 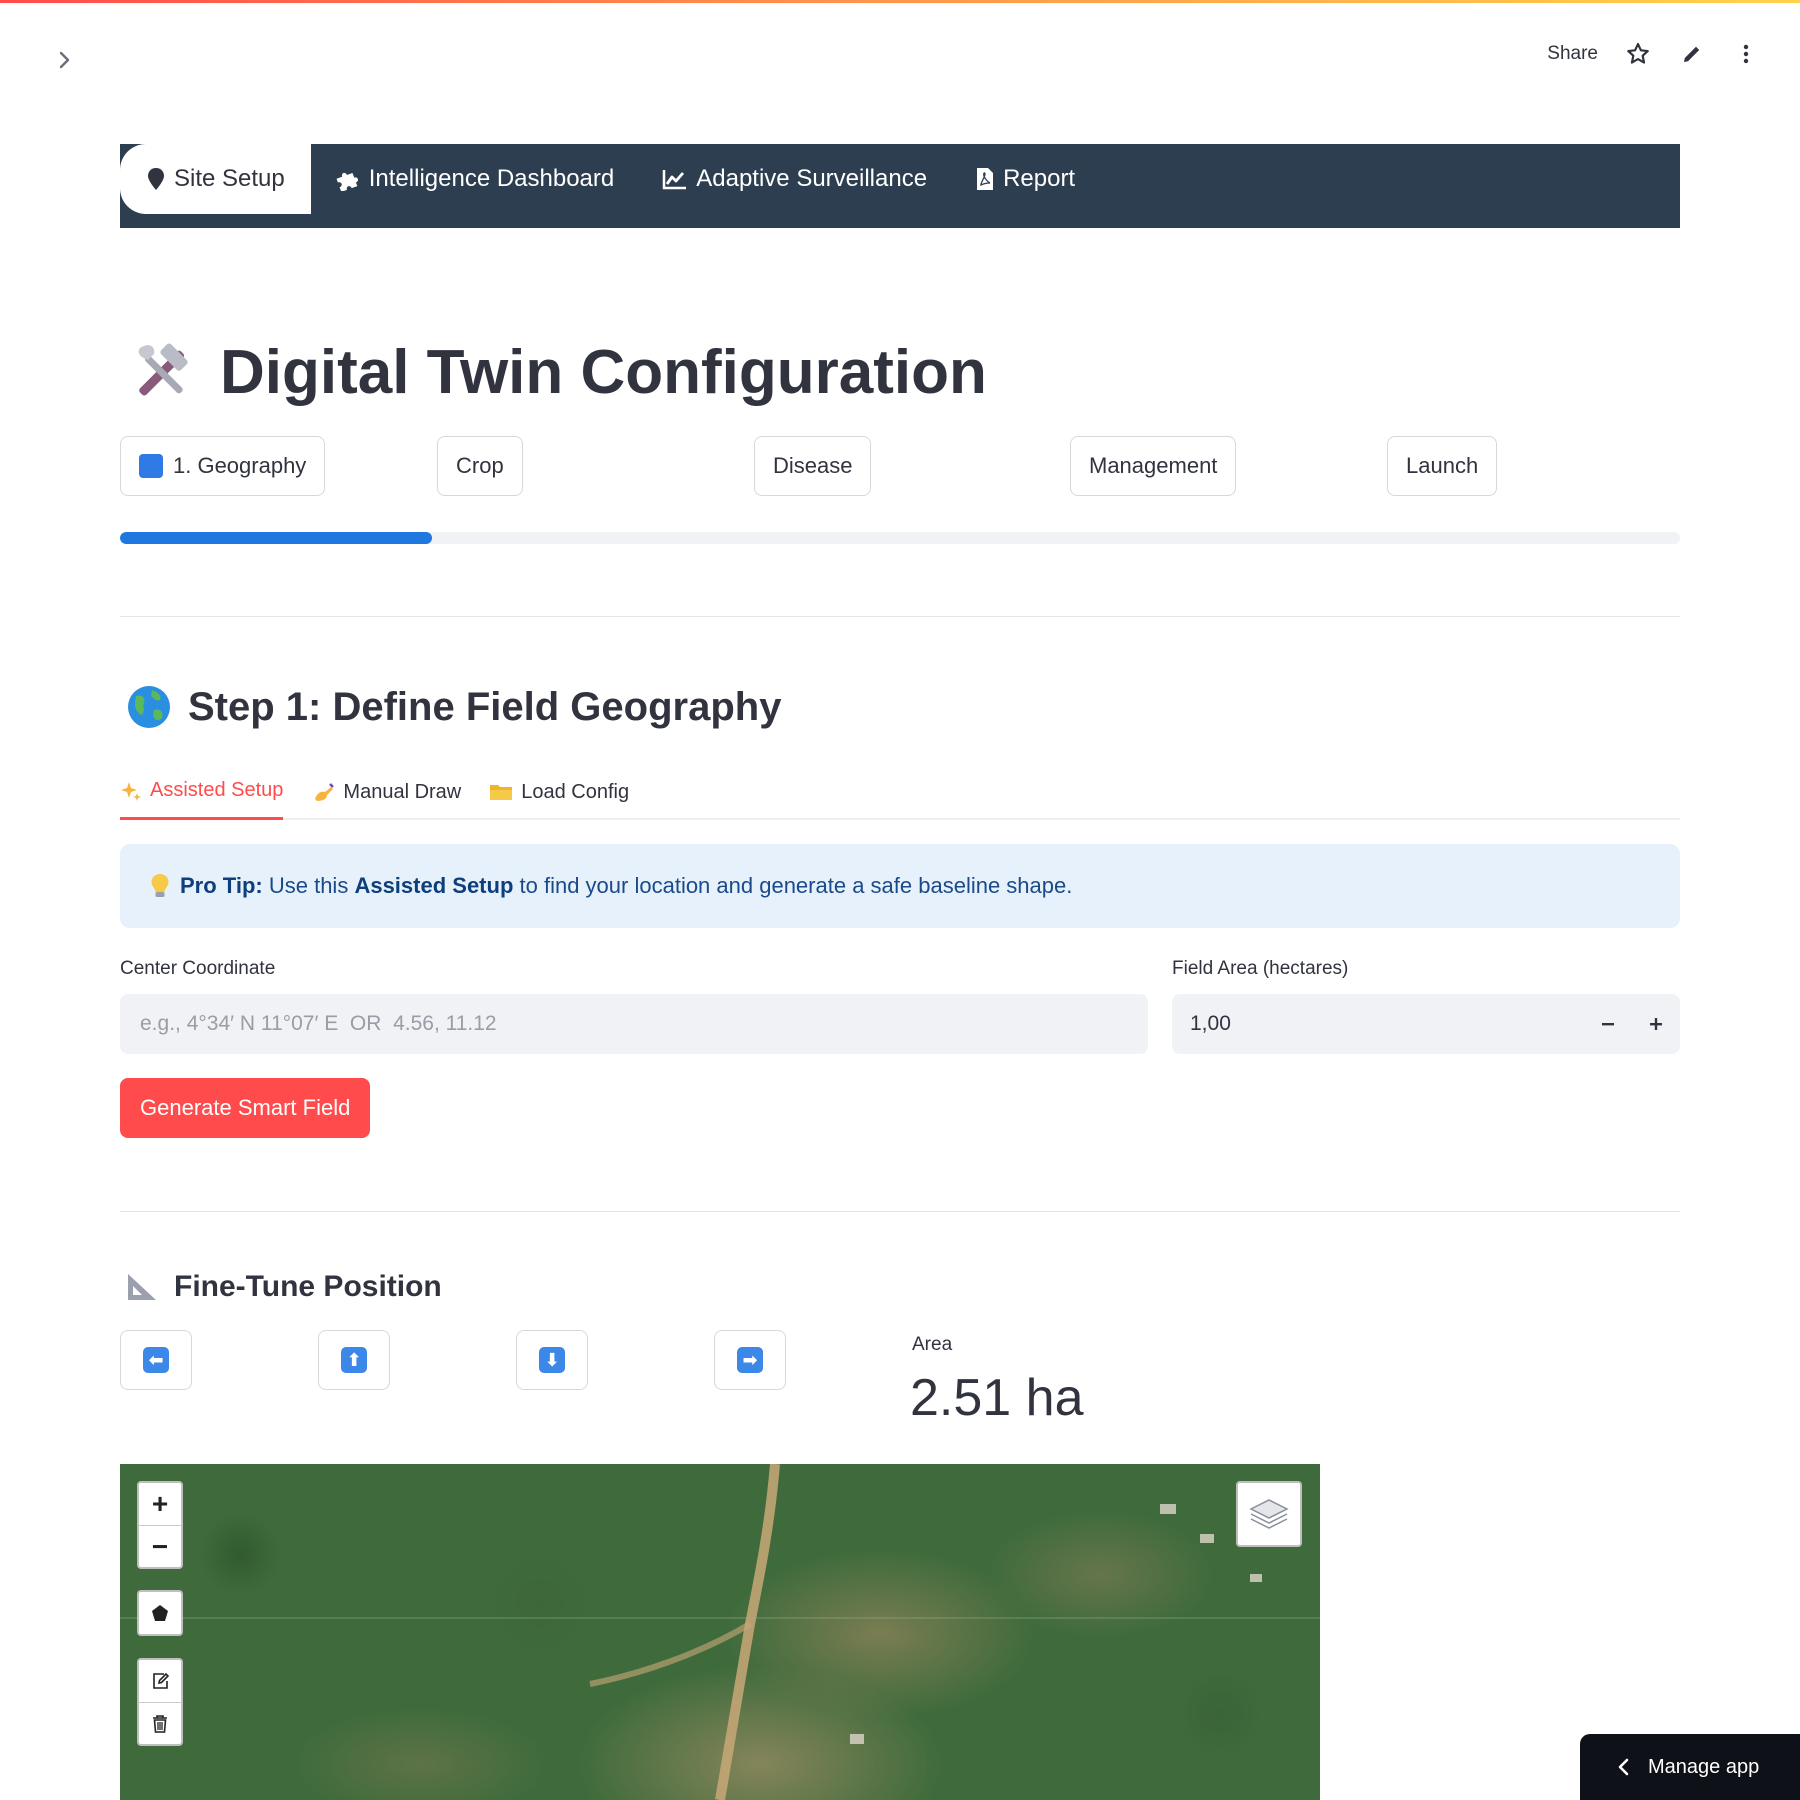 I want to click on zoom-control: + −, so click(x=160, y=1525).